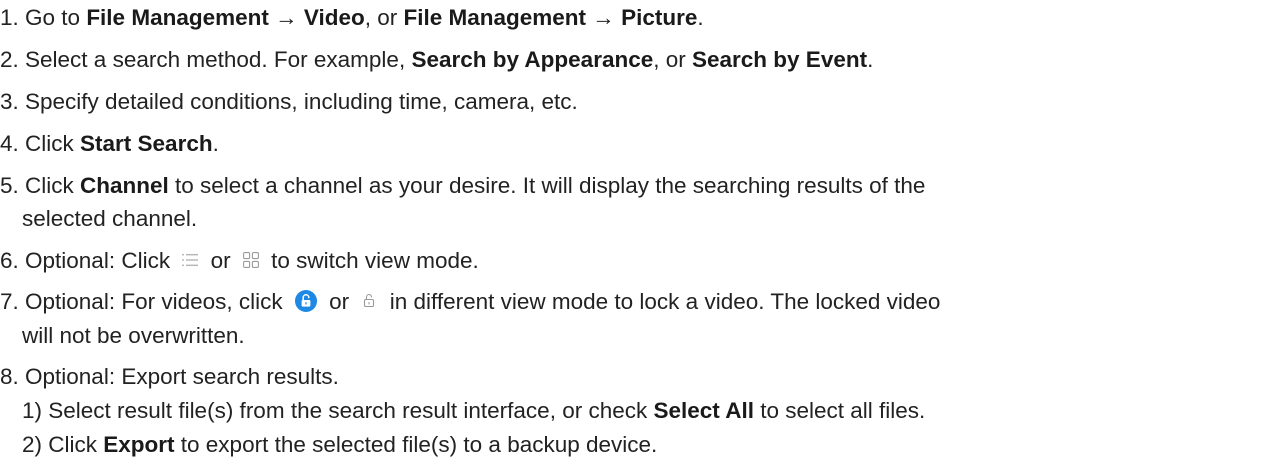 The image size is (1263, 466). What do you see at coordinates (206, 59) in the screenshot?
I see `step-2-text: 2. Select a search method. For example,` at bounding box center [206, 59].